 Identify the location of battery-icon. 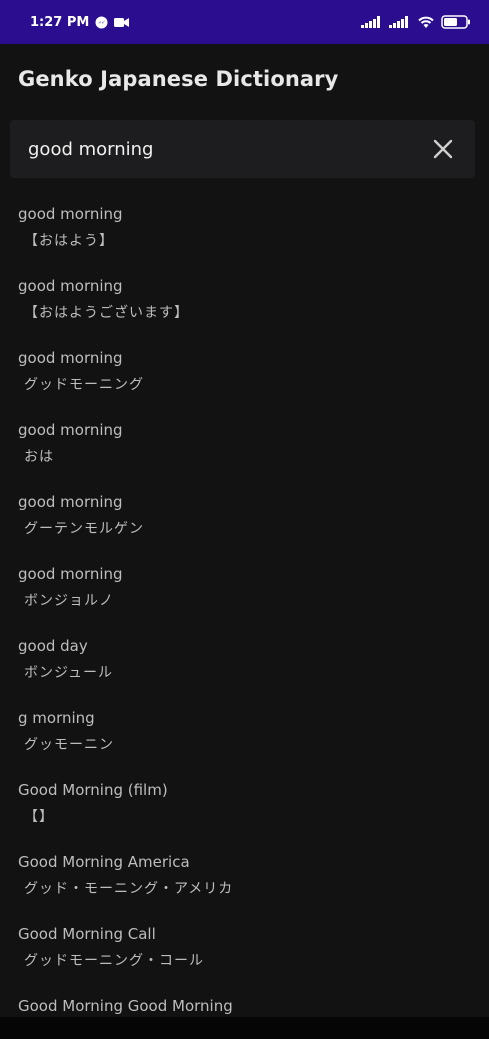
(456, 22).